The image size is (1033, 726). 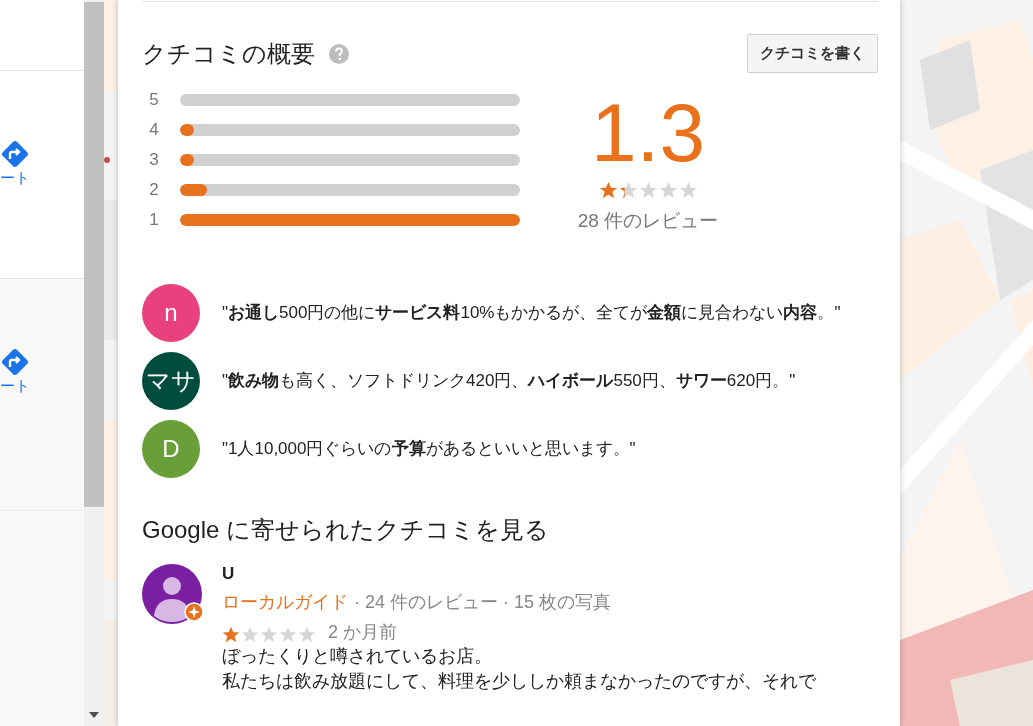 I want to click on reviewer-stats: · 24 件のレビュー · 15 枚の写真, so click(x=483, y=602).